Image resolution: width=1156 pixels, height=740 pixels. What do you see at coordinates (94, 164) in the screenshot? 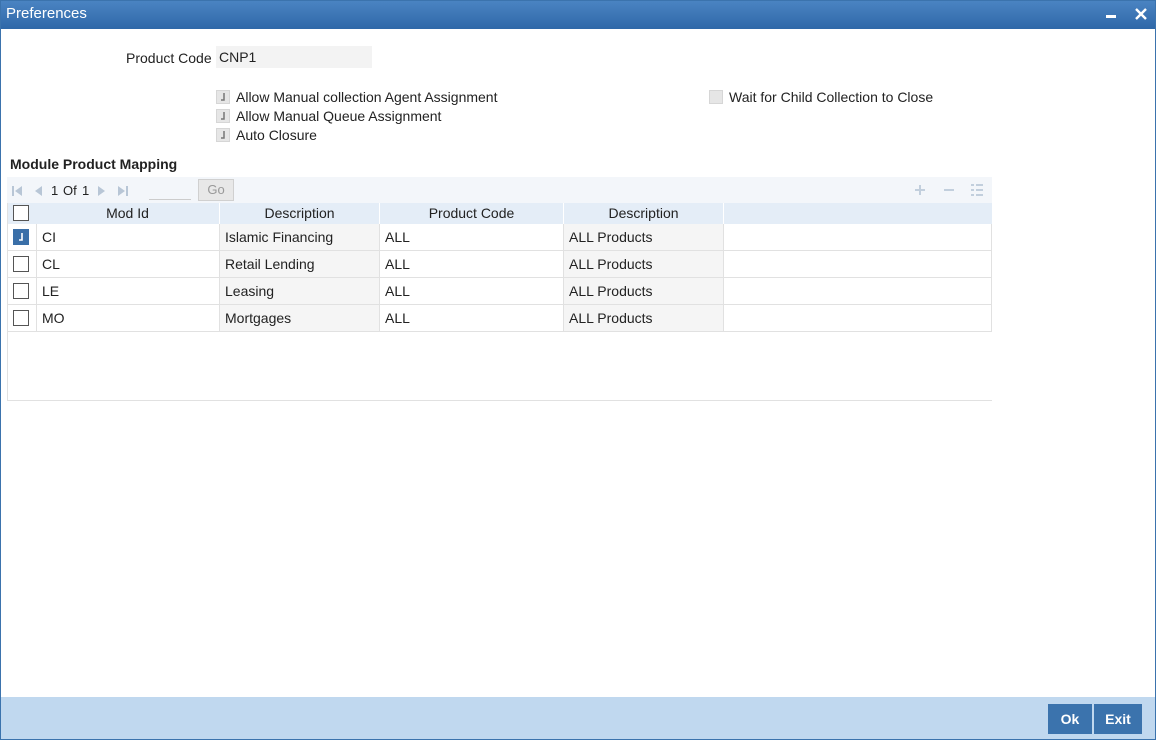
I see `module-product-mapping-title: Module Product Mapping` at bounding box center [94, 164].